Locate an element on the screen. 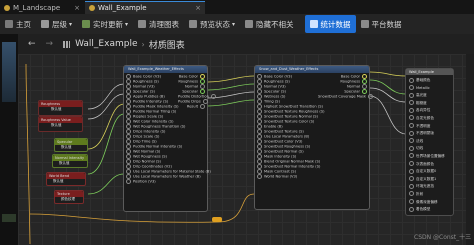 This screenshot has width=474, height=245. pin-row: 不透明度 is located at coordinates (426, 127).